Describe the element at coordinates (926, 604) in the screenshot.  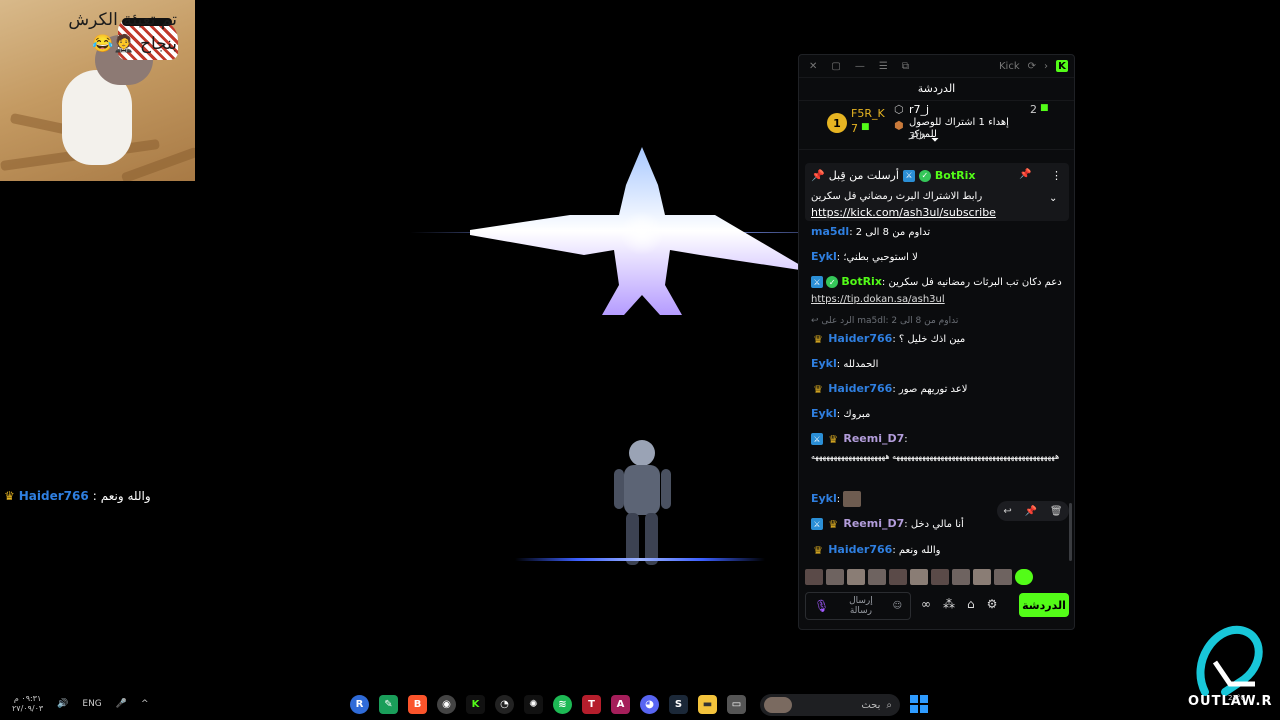
I see `infinity-icon: ∞` at that location.